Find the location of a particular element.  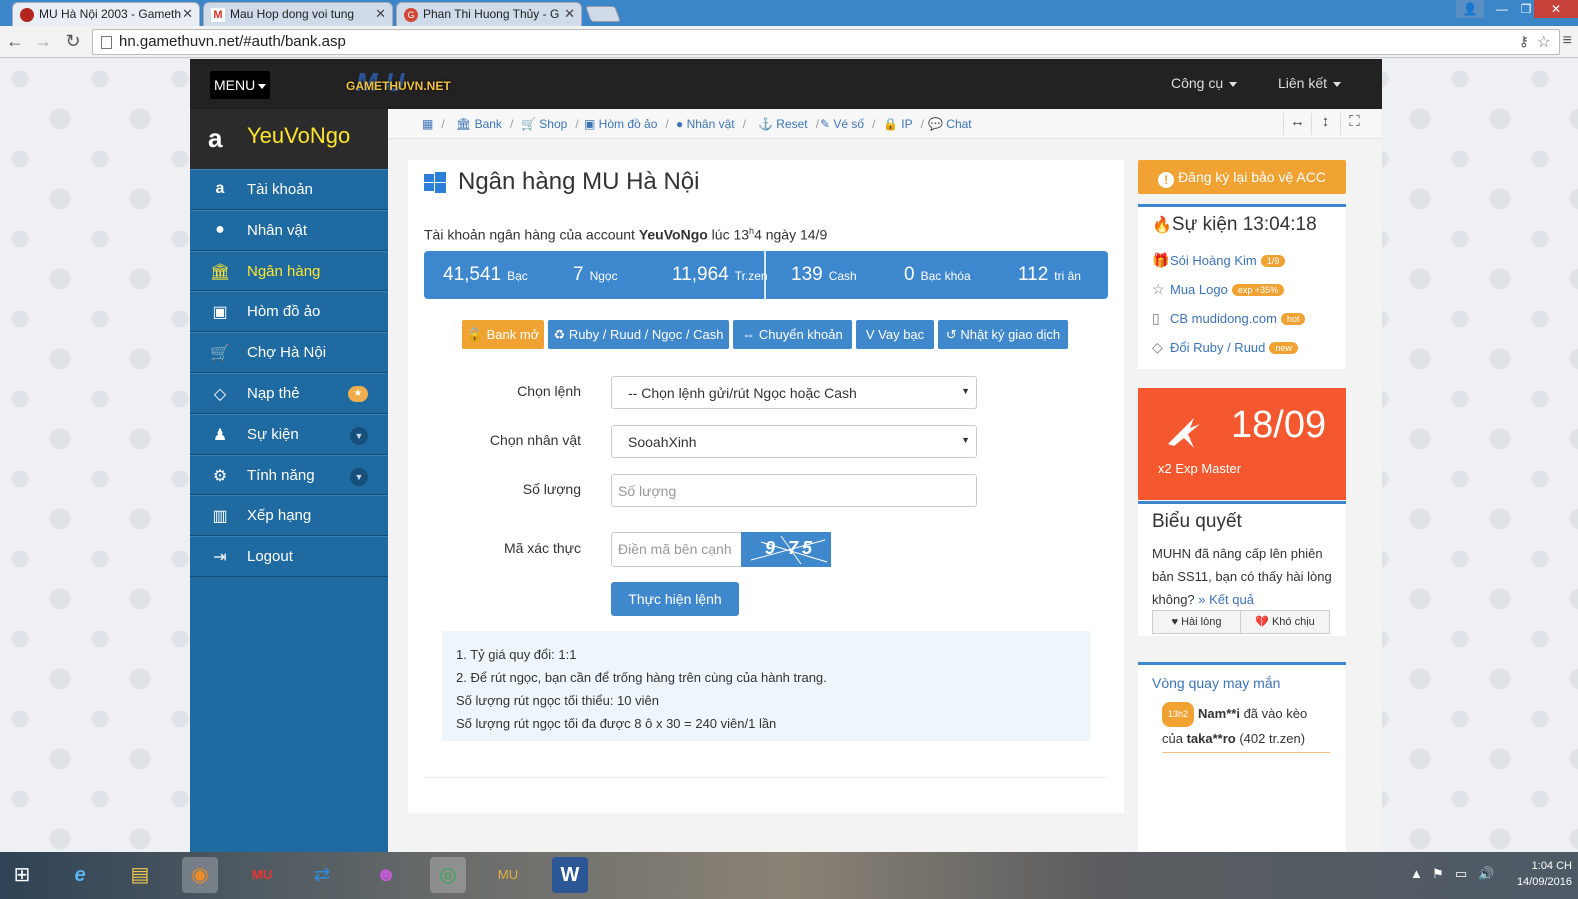

file-explorer-icon: ▤ is located at coordinates (140, 875).